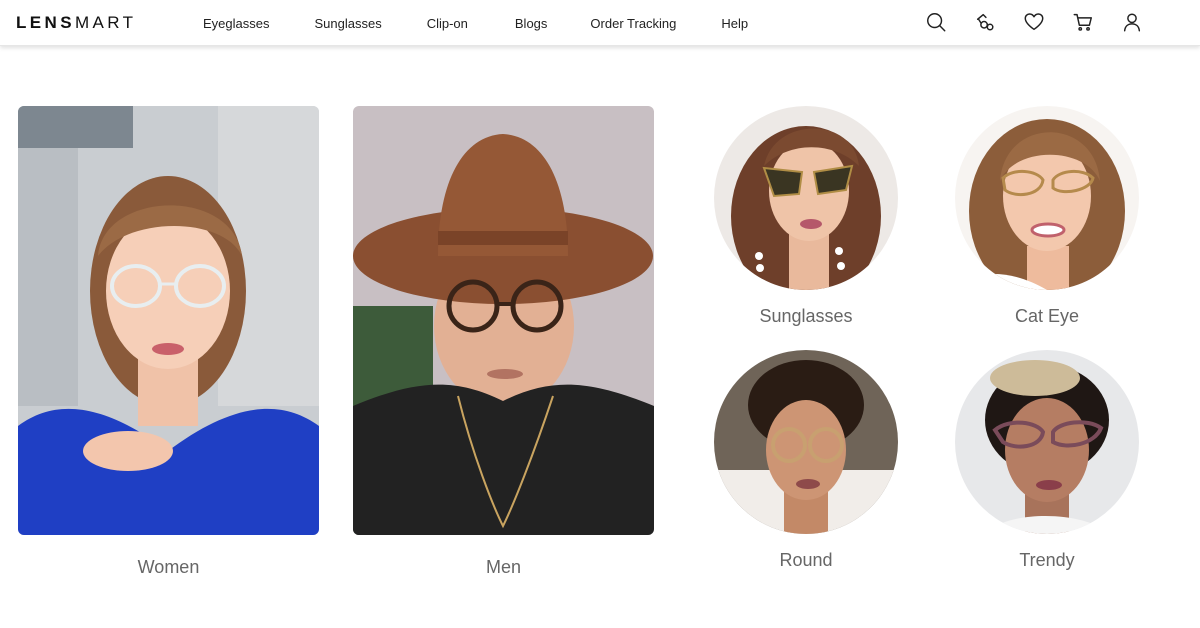 This screenshot has height=628, width=1200. What do you see at coordinates (985, 22) in the screenshot?
I see `try-on-icon` at bounding box center [985, 22].